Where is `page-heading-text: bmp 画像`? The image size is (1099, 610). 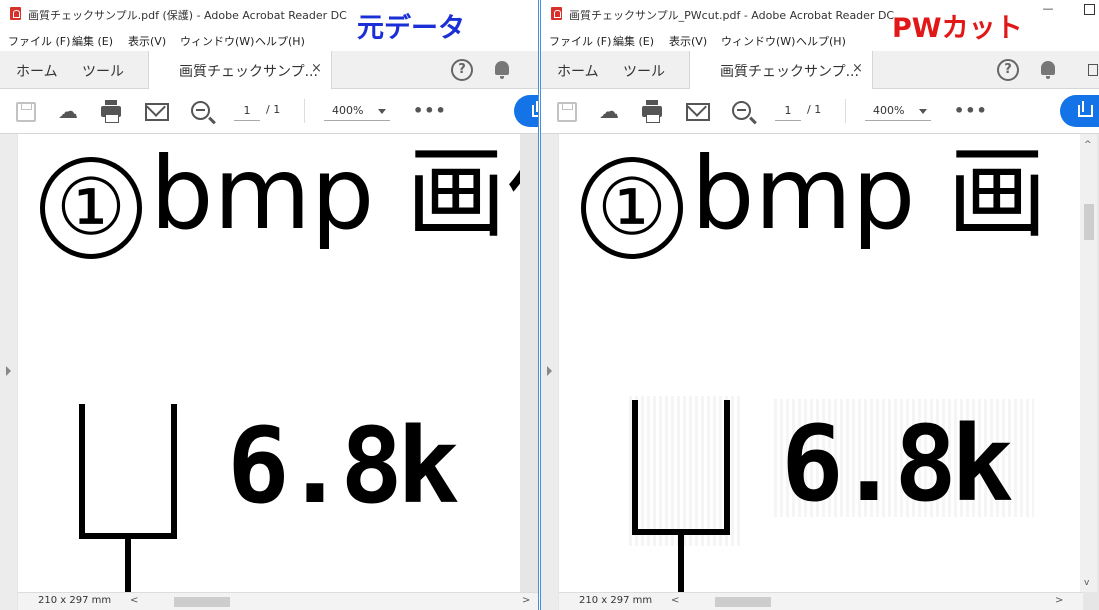 page-heading-text: bmp 画像 is located at coordinates (335, 193).